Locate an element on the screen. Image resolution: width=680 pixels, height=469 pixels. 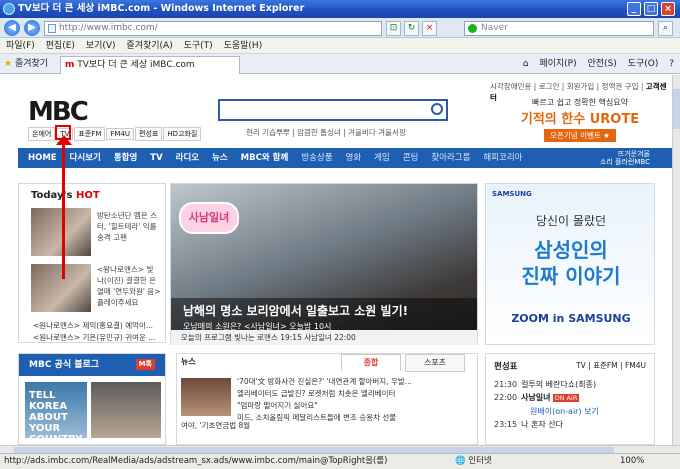
news-item: "엄마랑 떨어지기 싫어요" is located at coordinates (324, 406).